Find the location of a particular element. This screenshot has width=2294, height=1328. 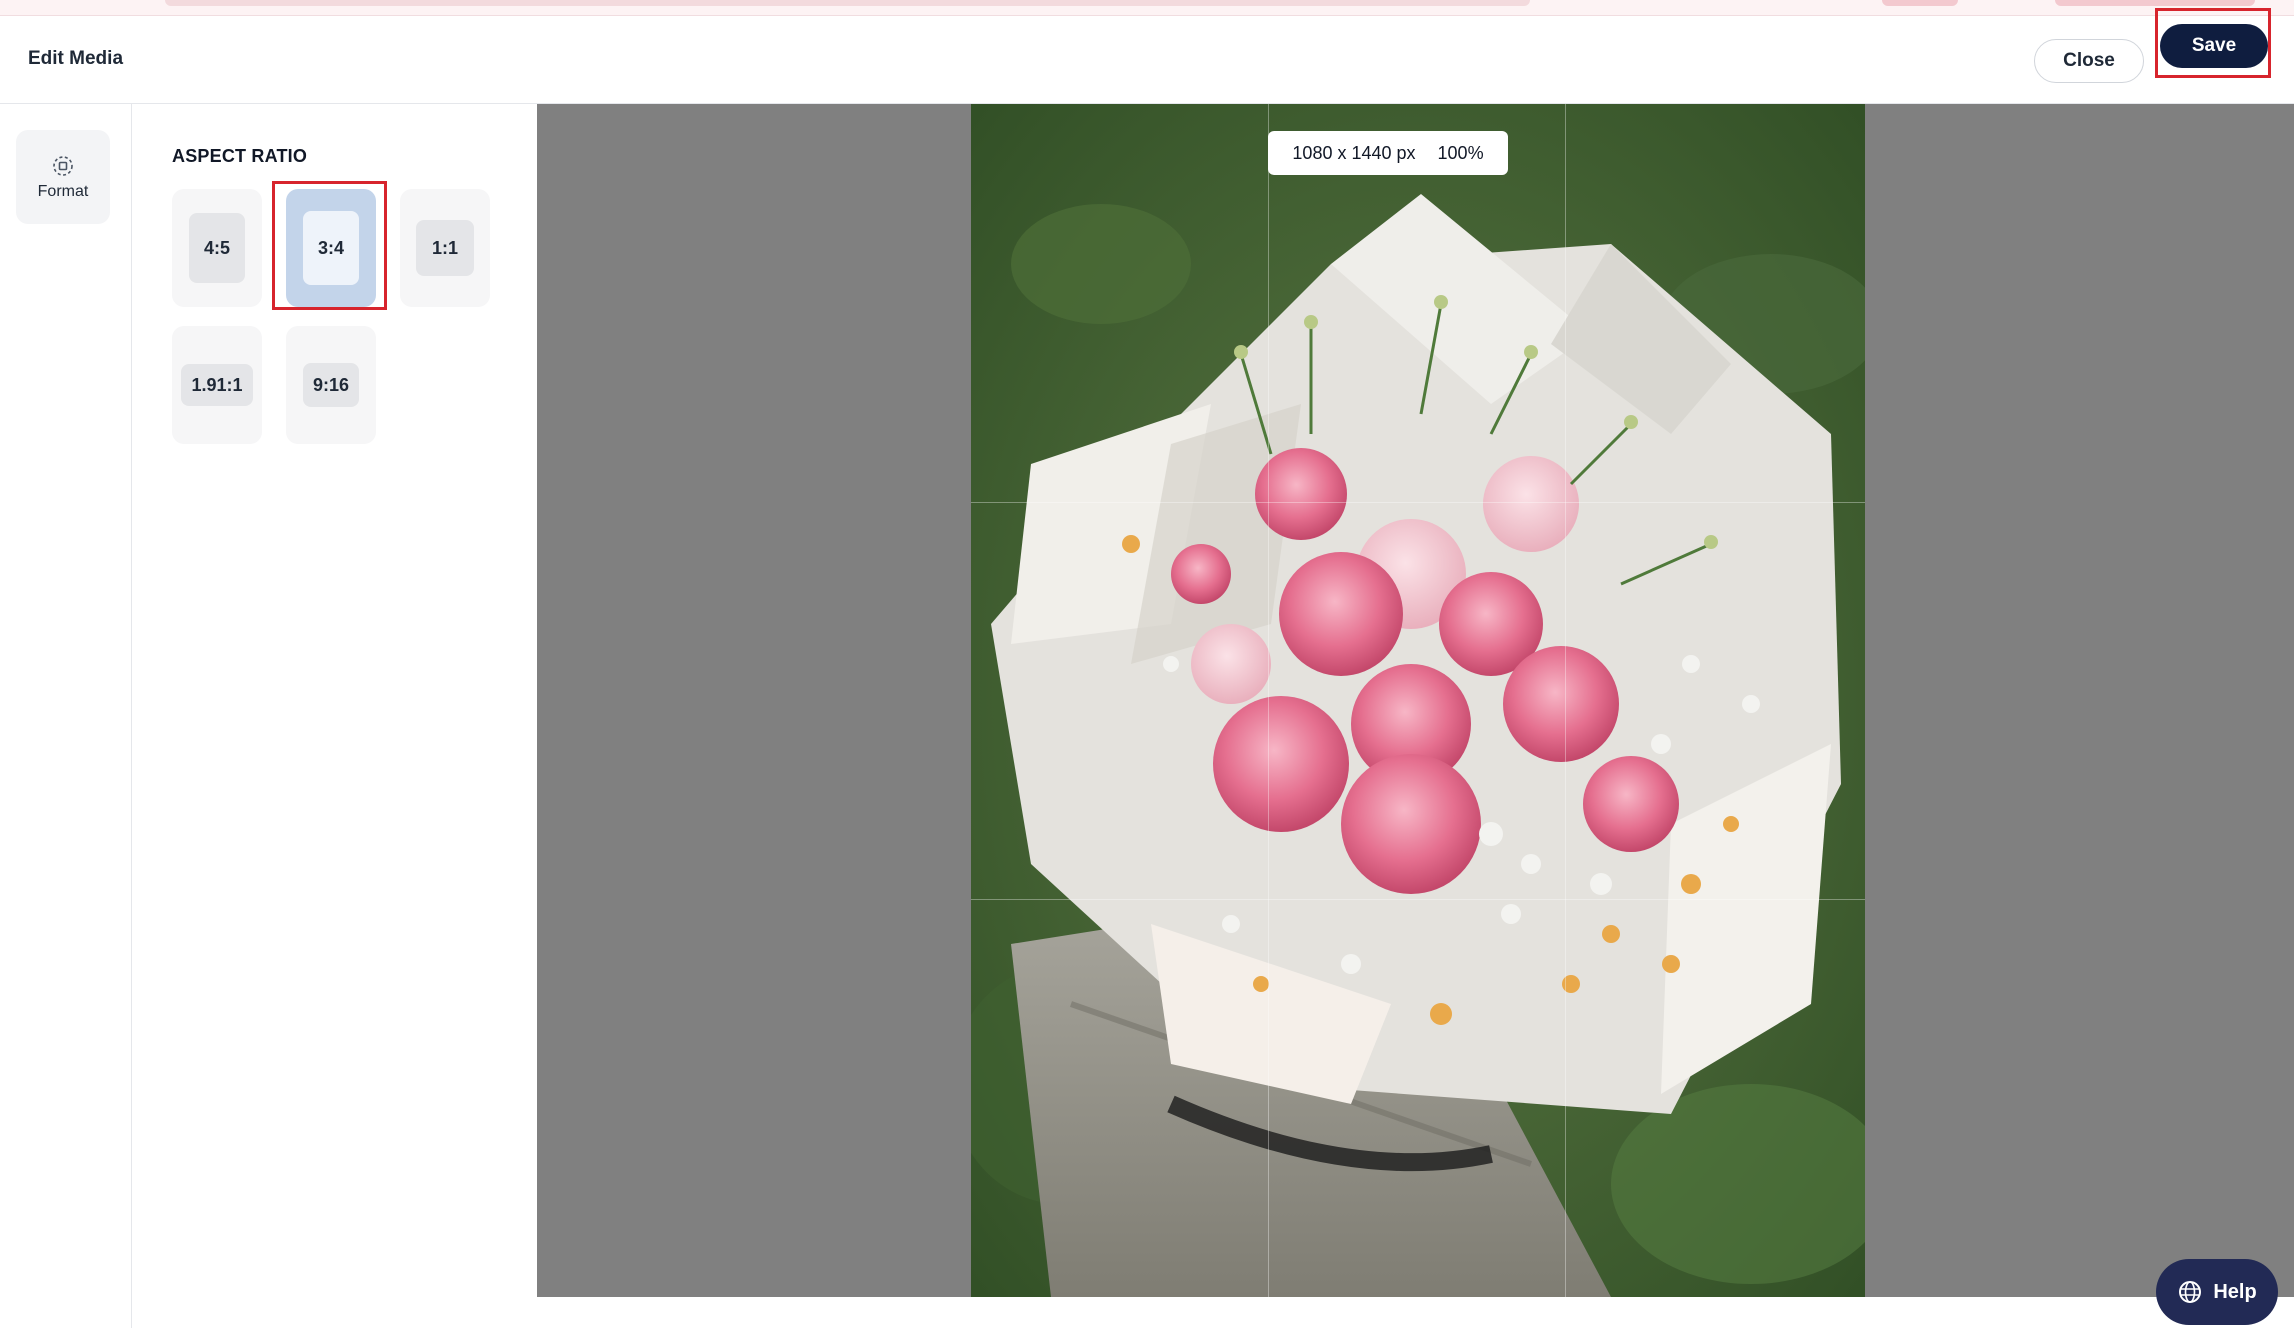

ratio-option-4-5: 4:5 is located at coordinates (217, 248).